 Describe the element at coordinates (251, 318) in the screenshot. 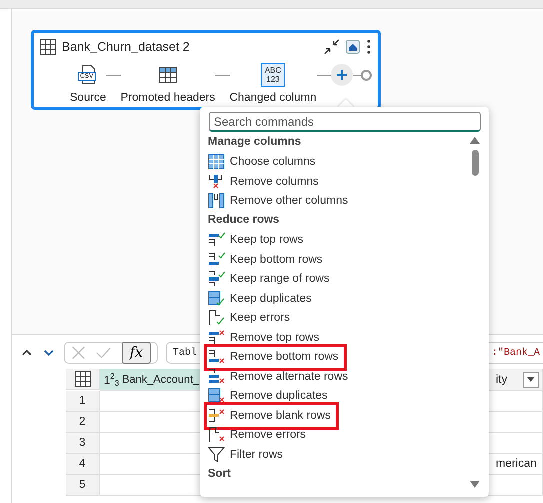

I see `menu-item: Keep errors` at that location.